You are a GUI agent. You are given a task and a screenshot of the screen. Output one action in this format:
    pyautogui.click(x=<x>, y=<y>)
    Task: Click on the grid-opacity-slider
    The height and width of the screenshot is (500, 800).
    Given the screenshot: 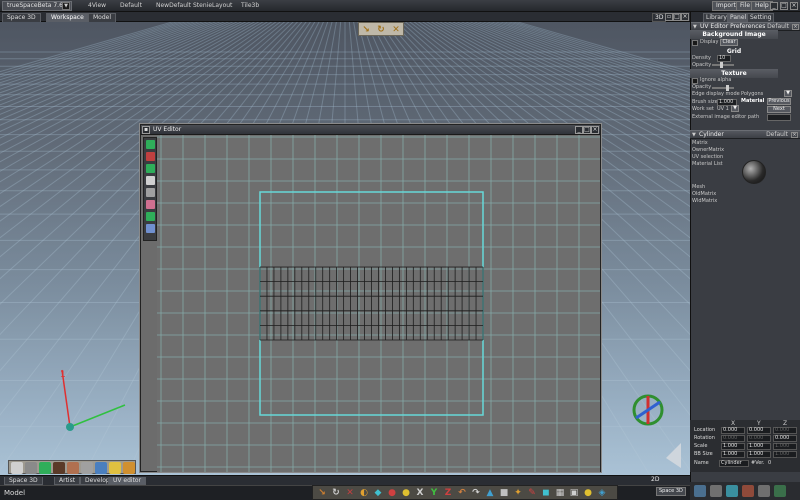 What is the action you would take?
    pyautogui.click(x=723, y=65)
    